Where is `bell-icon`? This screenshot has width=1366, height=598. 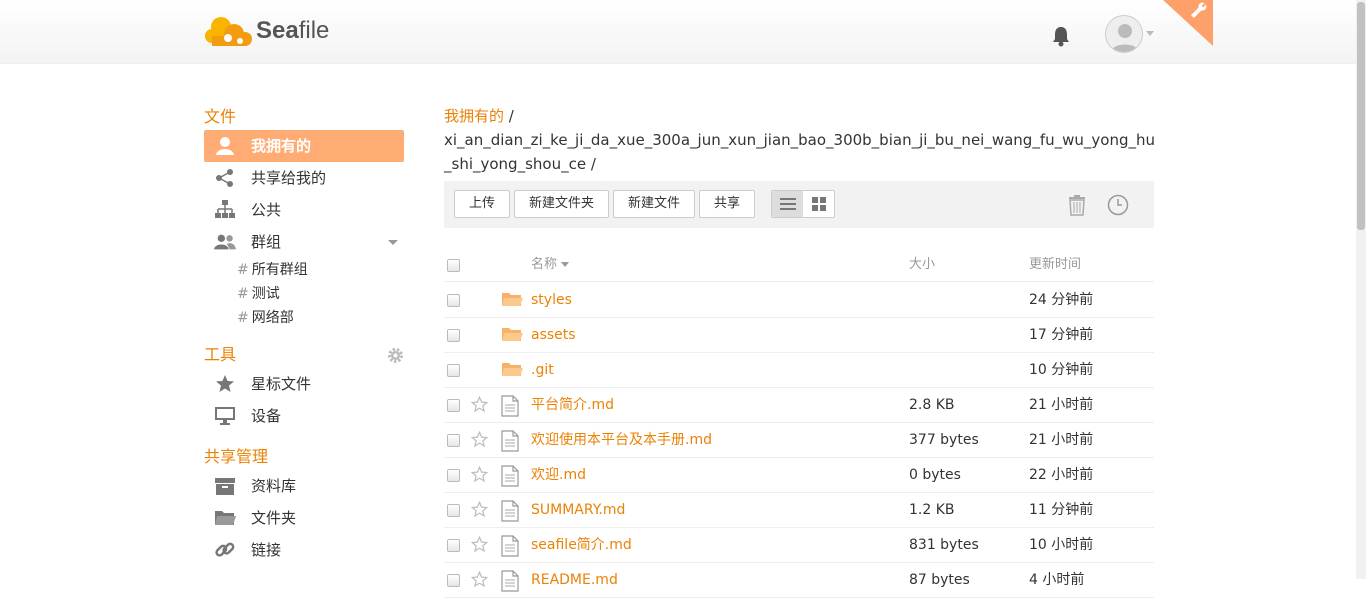 bell-icon is located at coordinates (1061, 36).